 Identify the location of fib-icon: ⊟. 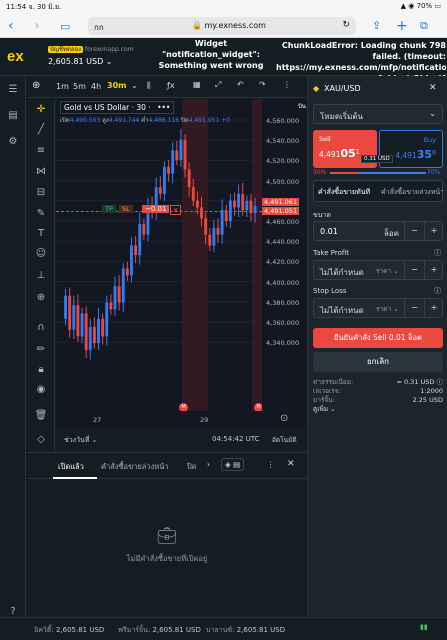
(41, 194).